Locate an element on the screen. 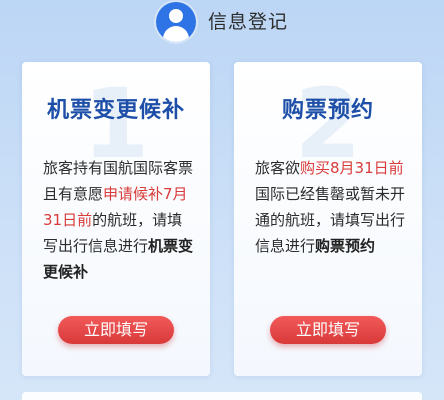 Image resolution: width=444 pixels, height=400 pixels. page-title: 信息登记 is located at coordinates (248, 22).